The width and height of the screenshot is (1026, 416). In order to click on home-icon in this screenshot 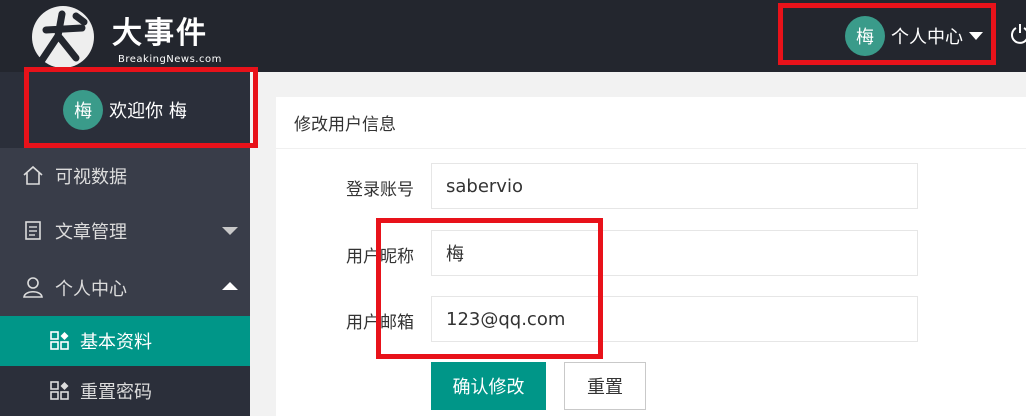, I will do `click(33, 175)`.